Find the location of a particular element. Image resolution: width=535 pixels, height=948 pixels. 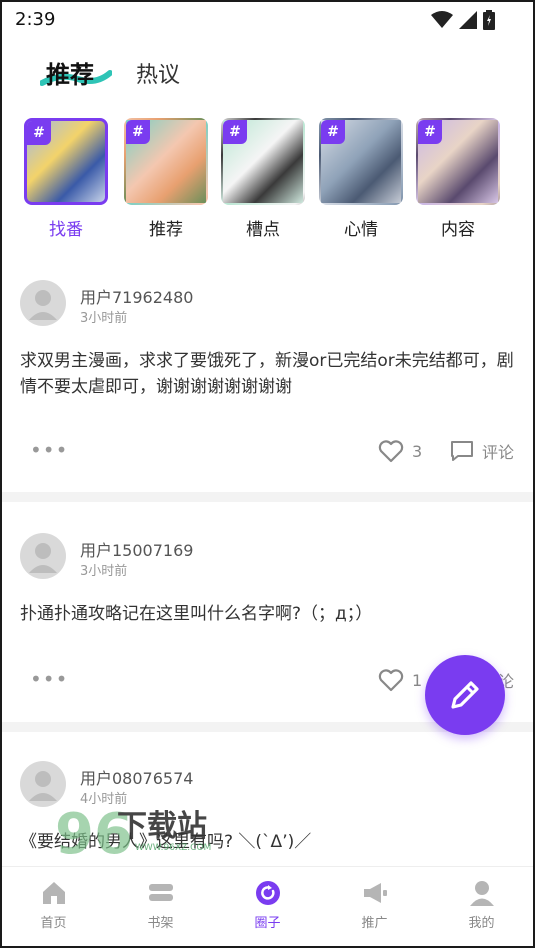

home-icon is located at coordinates (53, 893).